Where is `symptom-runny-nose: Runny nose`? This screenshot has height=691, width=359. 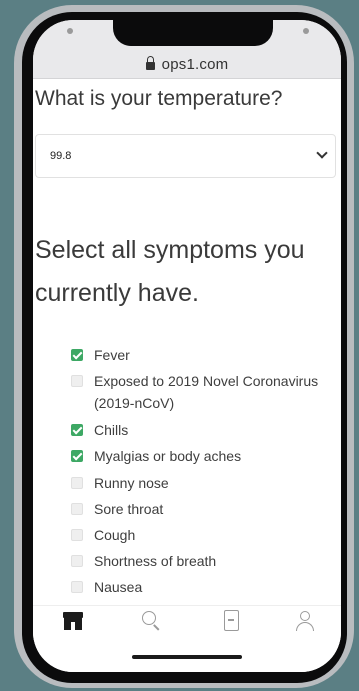 symptom-runny-nose: Runny nose is located at coordinates (201, 484).